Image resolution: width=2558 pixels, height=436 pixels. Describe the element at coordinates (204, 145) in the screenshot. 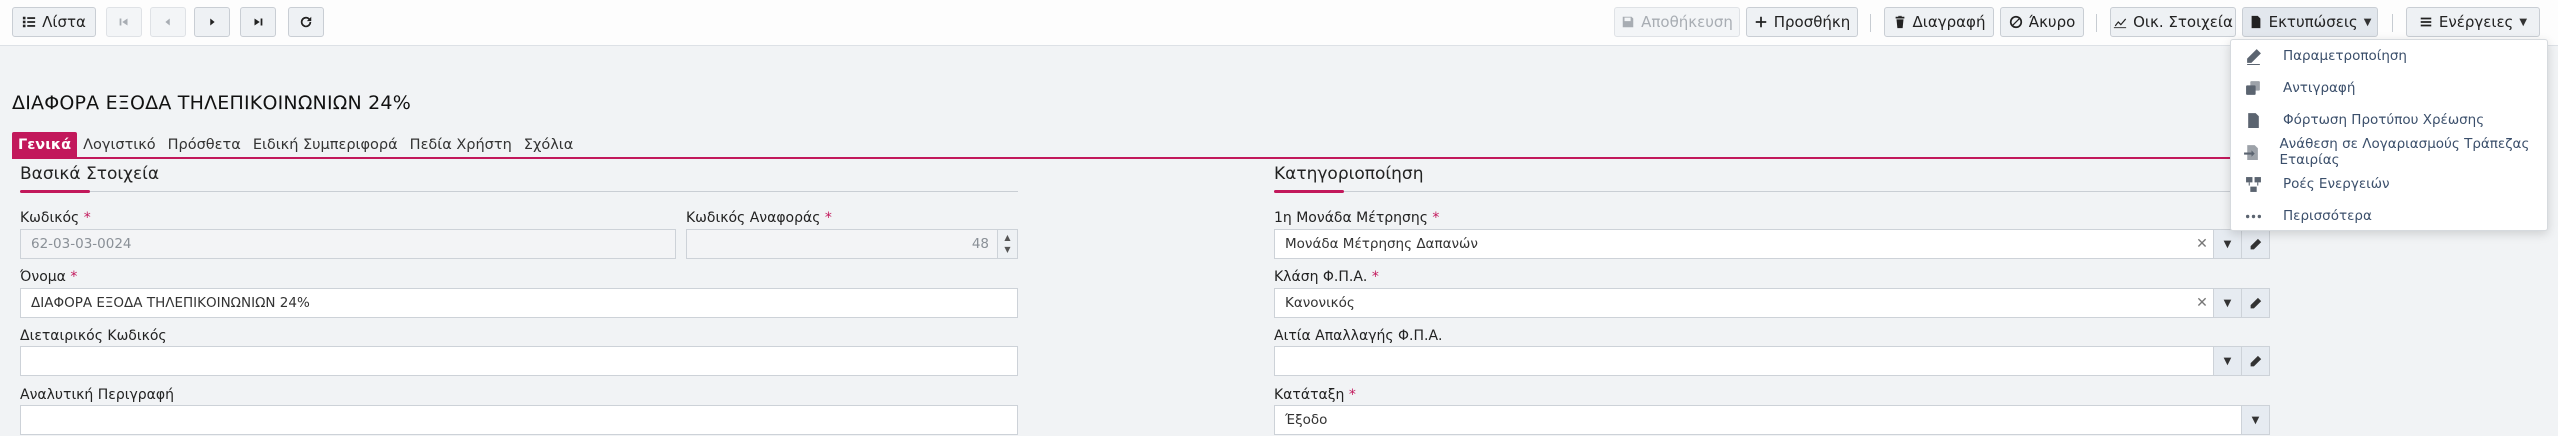

I see `tab-additional: Πρόσθετα` at that location.